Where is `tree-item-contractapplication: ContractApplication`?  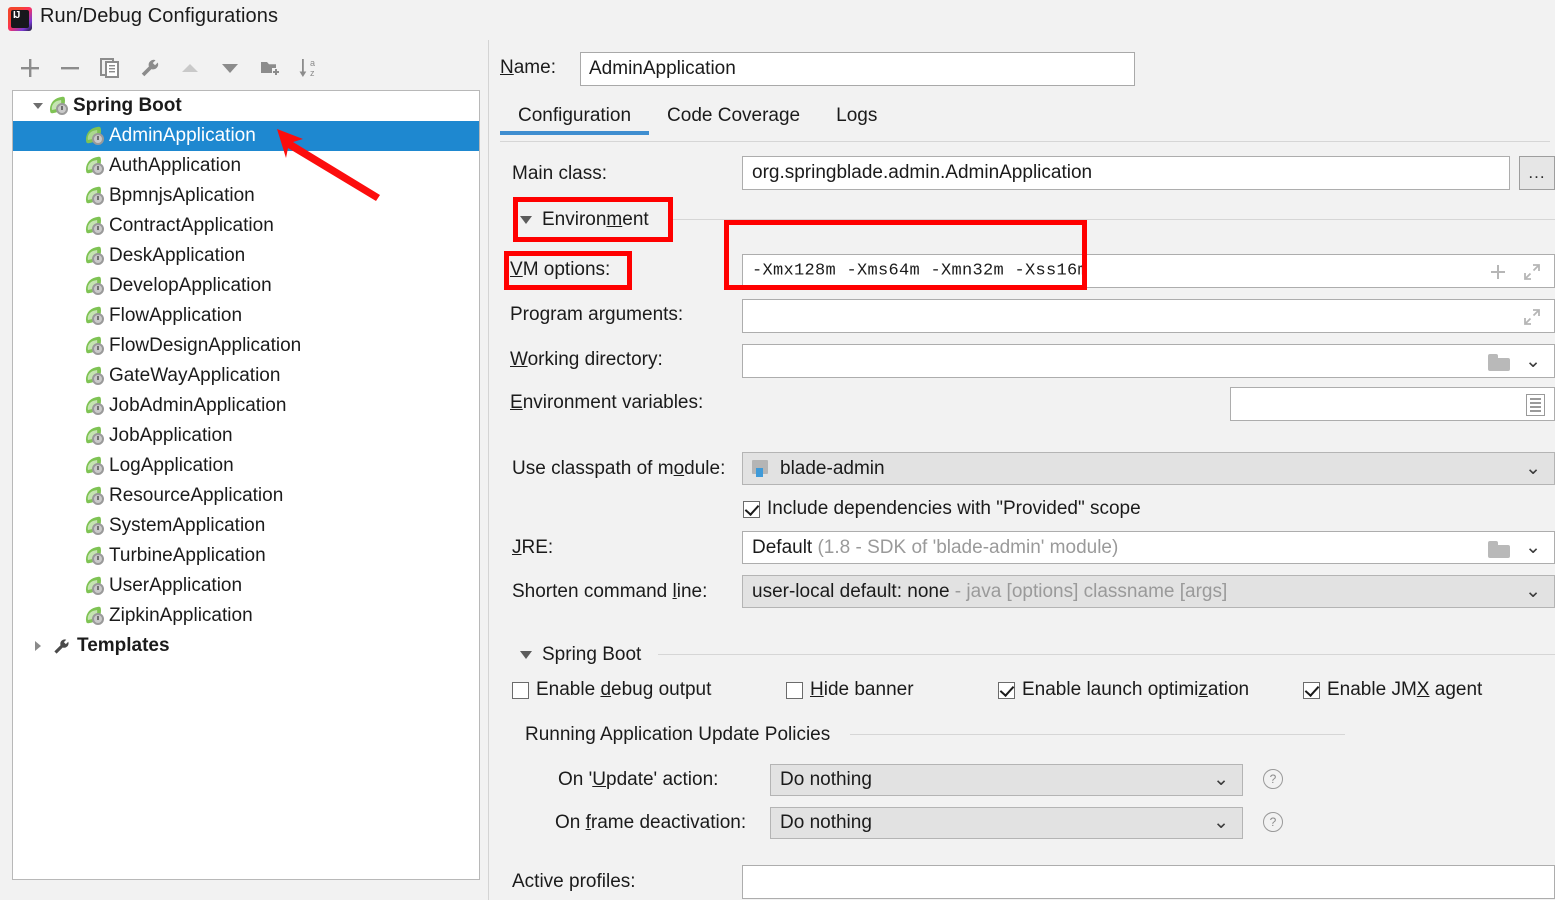 tree-item-contractapplication: ContractApplication is located at coordinates (246, 226).